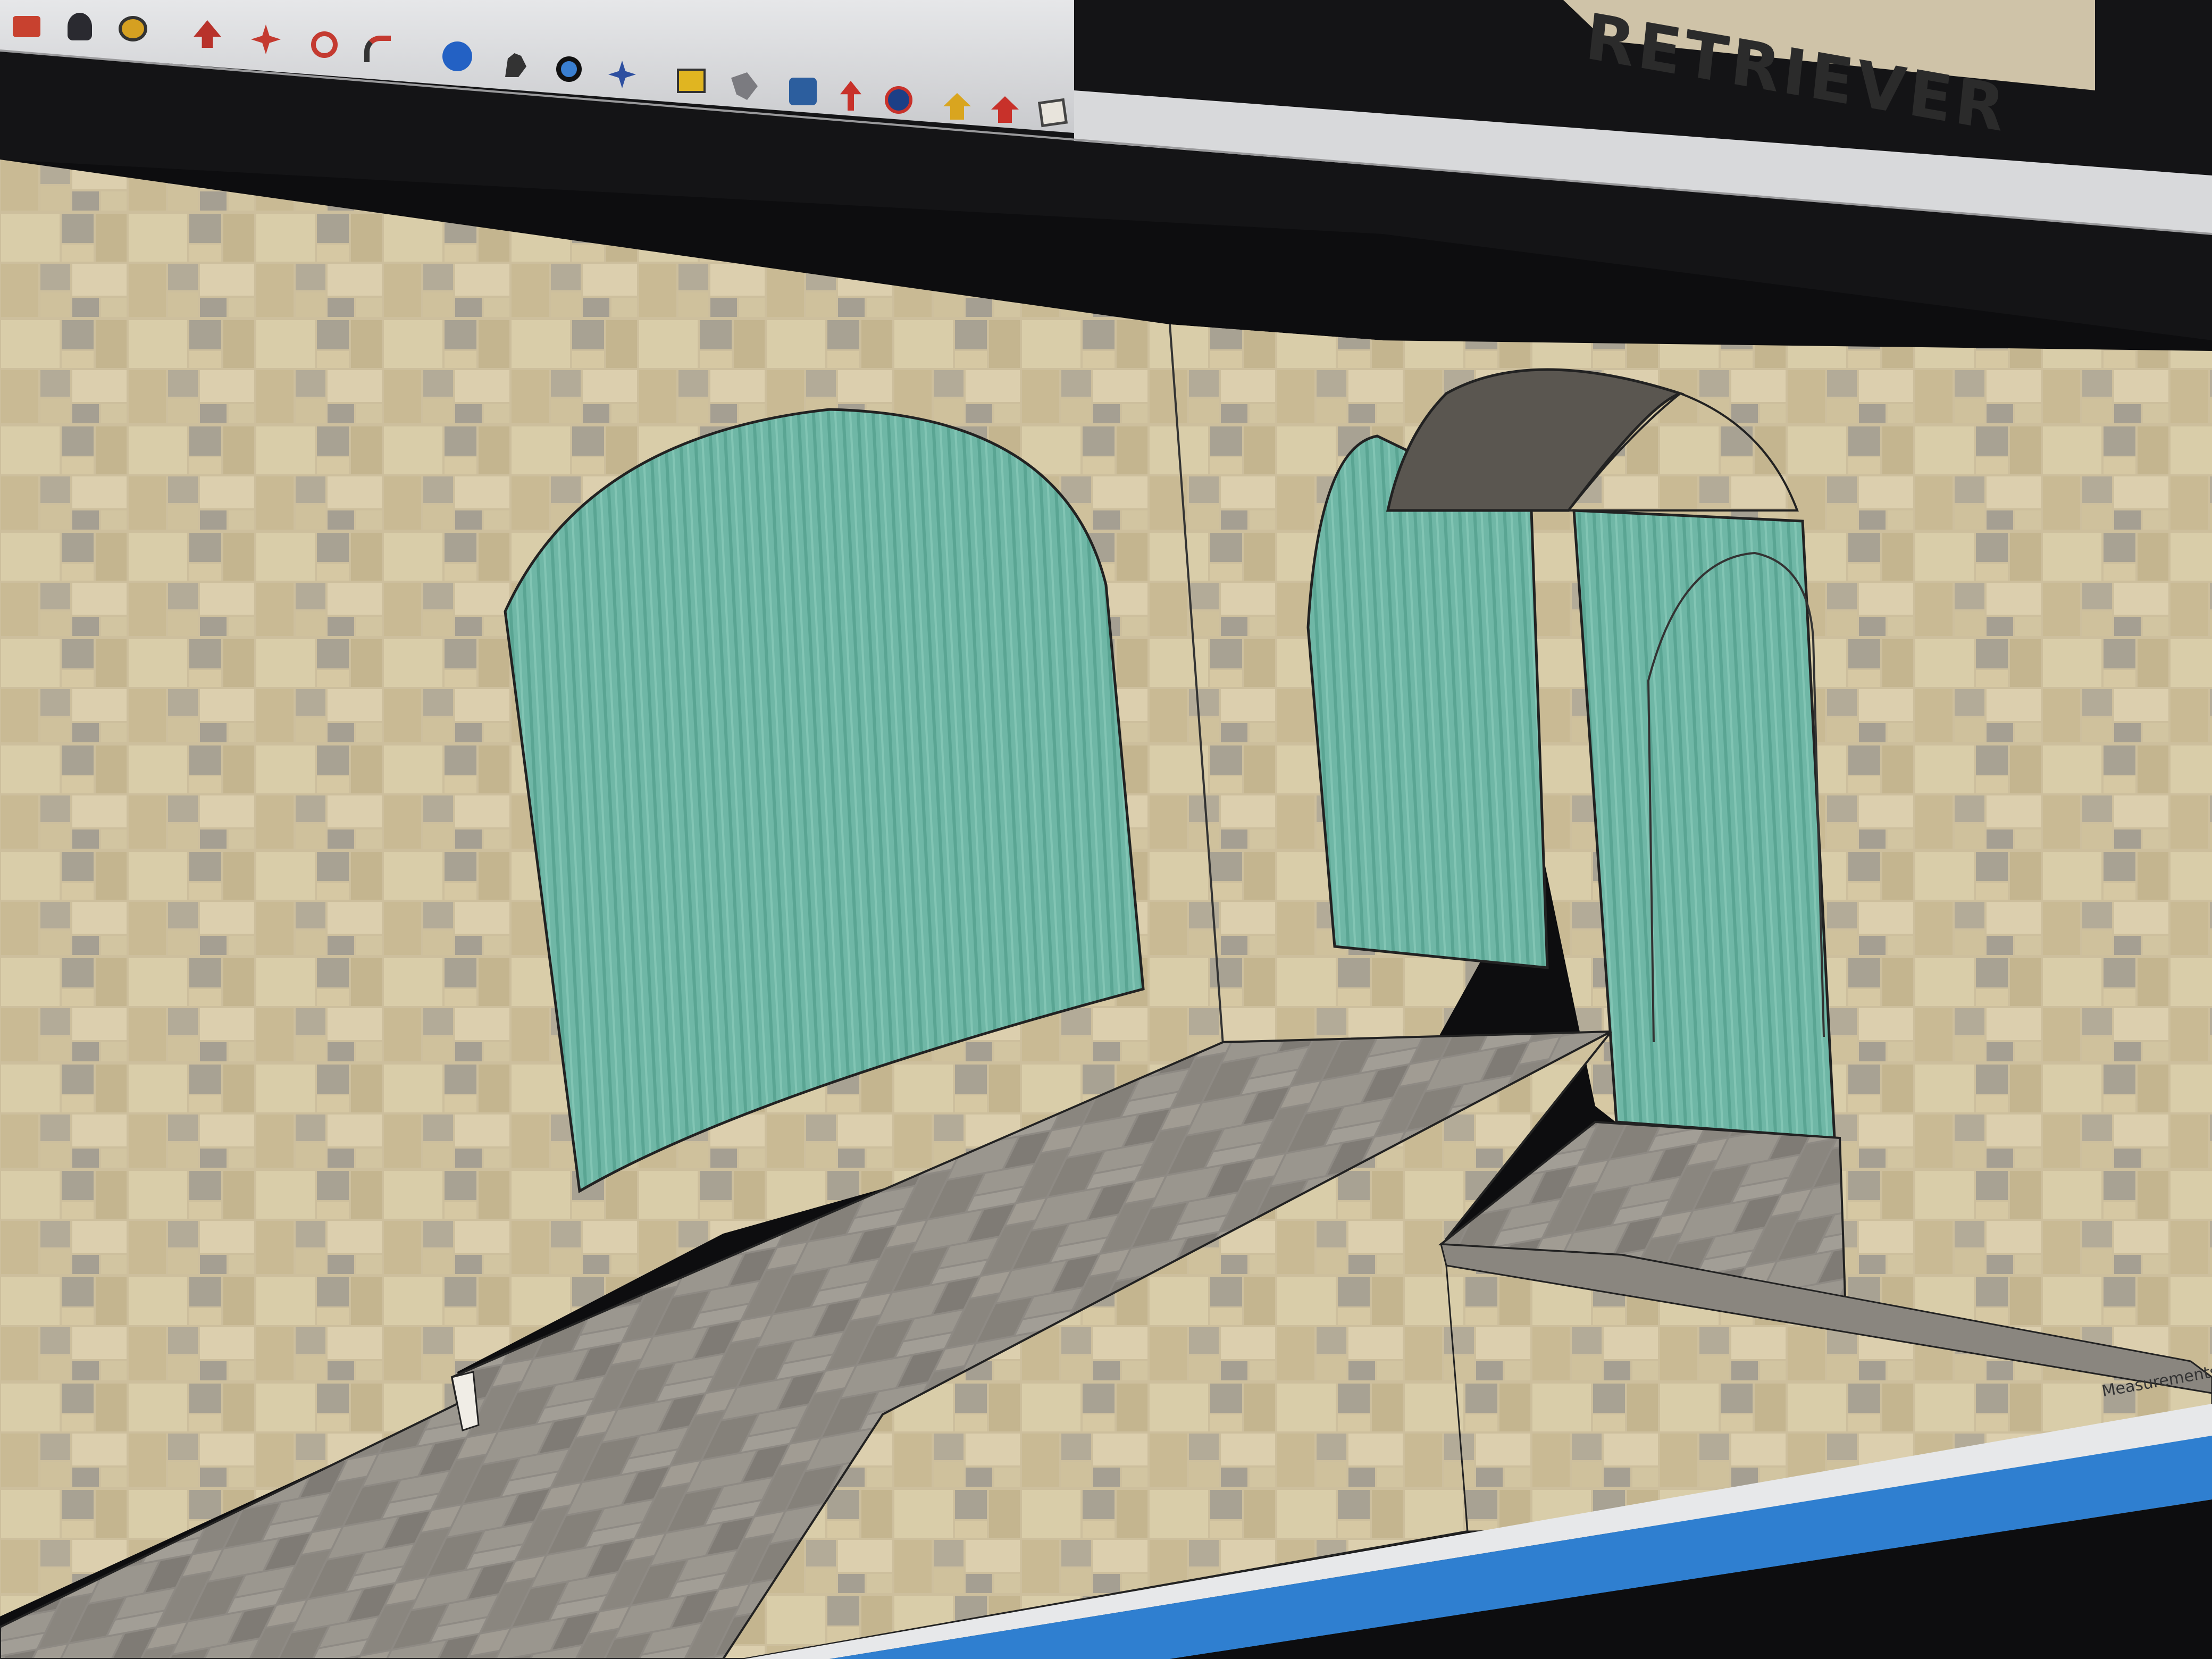  Describe the element at coordinates (1005, 109) in the screenshot. I see `warehouse-icon` at that location.